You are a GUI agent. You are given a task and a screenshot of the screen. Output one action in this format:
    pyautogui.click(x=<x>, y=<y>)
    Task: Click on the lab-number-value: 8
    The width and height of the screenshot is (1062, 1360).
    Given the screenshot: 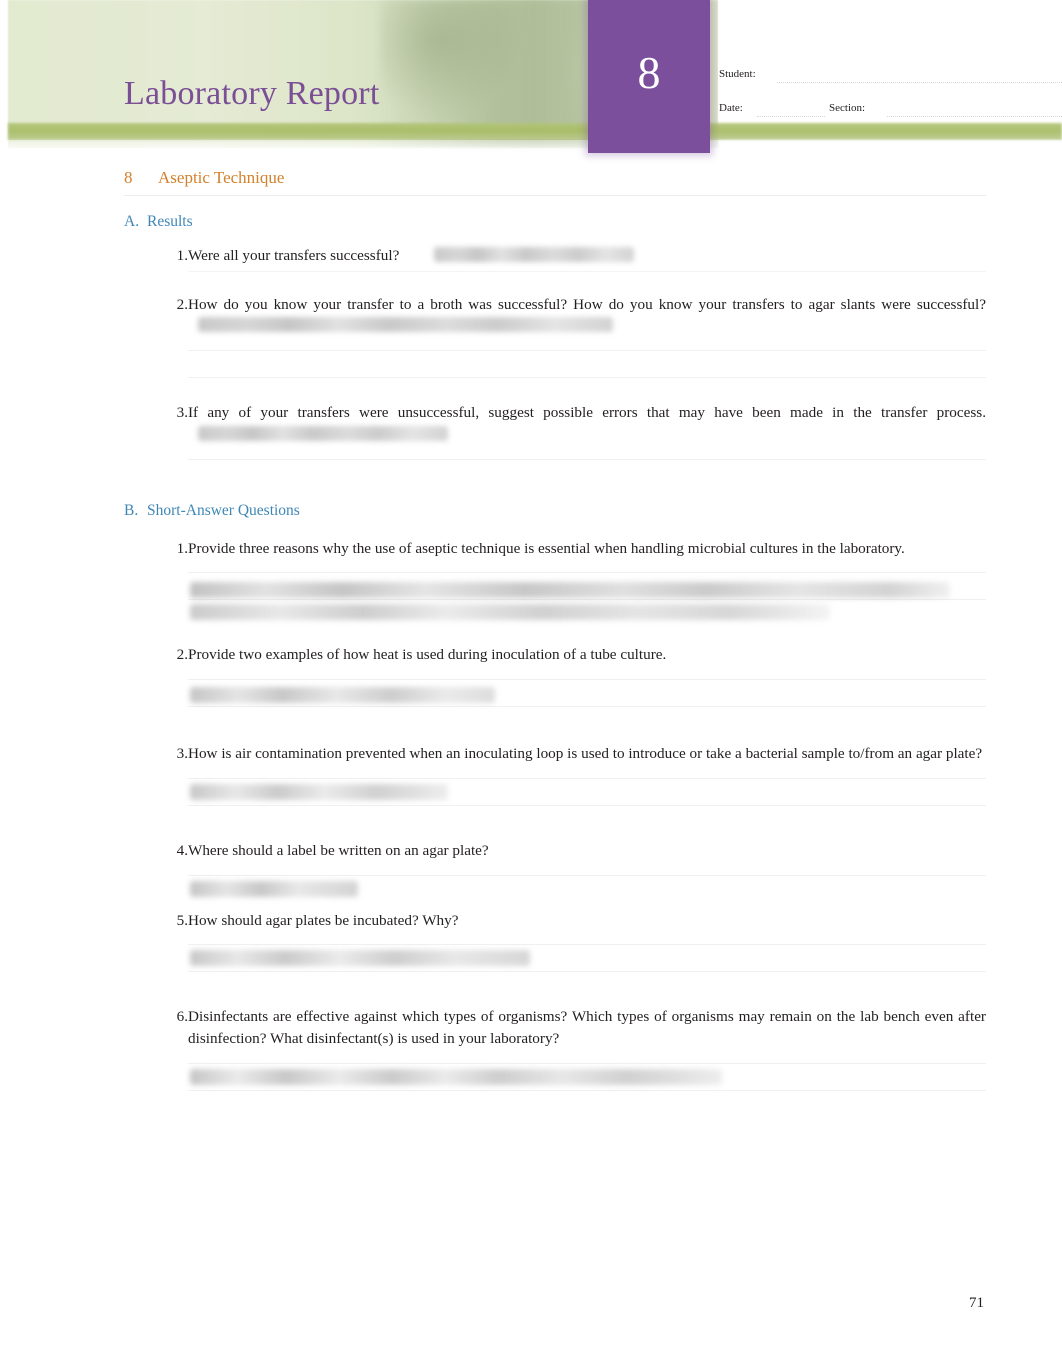 What is the action you would take?
    pyautogui.click(x=649, y=72)
    